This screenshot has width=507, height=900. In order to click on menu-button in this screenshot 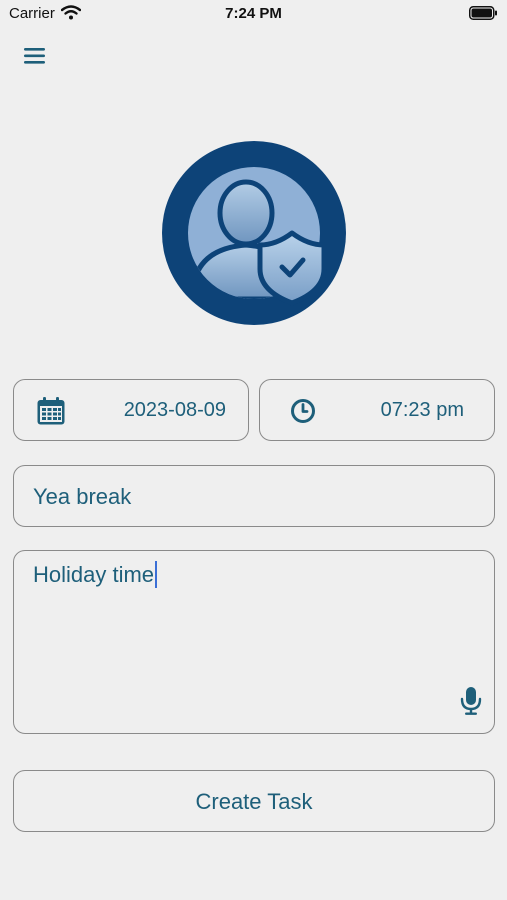, I will do `click(35, 56)`.